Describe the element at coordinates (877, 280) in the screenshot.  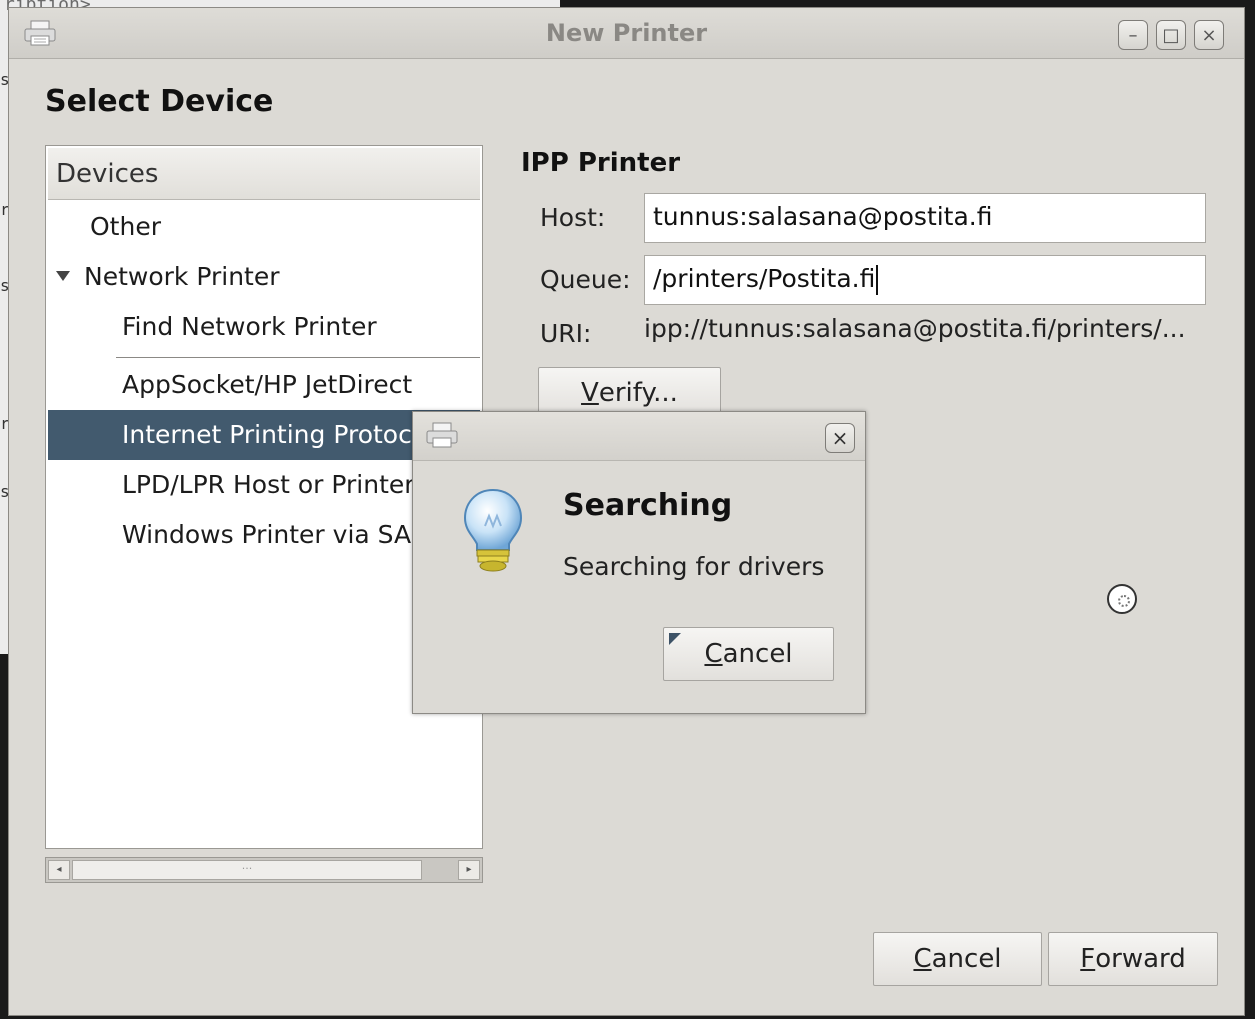
I see `text-caret` at that location.